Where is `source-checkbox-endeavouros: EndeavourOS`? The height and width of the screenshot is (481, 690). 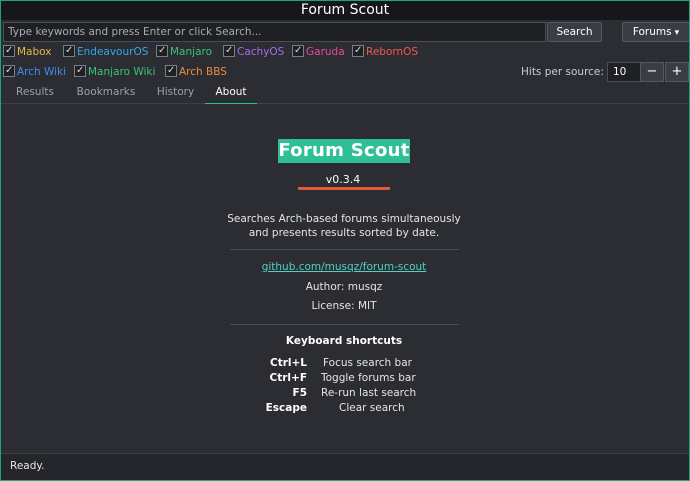 source-checkbox-endeavouros: EndeavourOS is located at coordinates (106, 51).